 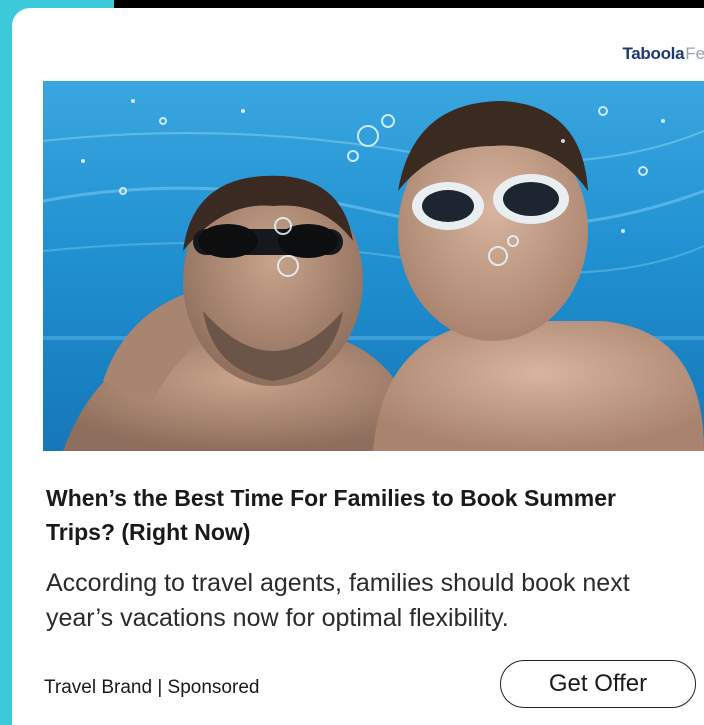 What do you see at coordinates (598, 684) in the screenshot?
I see `get-offer-button: Get Offer` at bounding box center [598, 684].